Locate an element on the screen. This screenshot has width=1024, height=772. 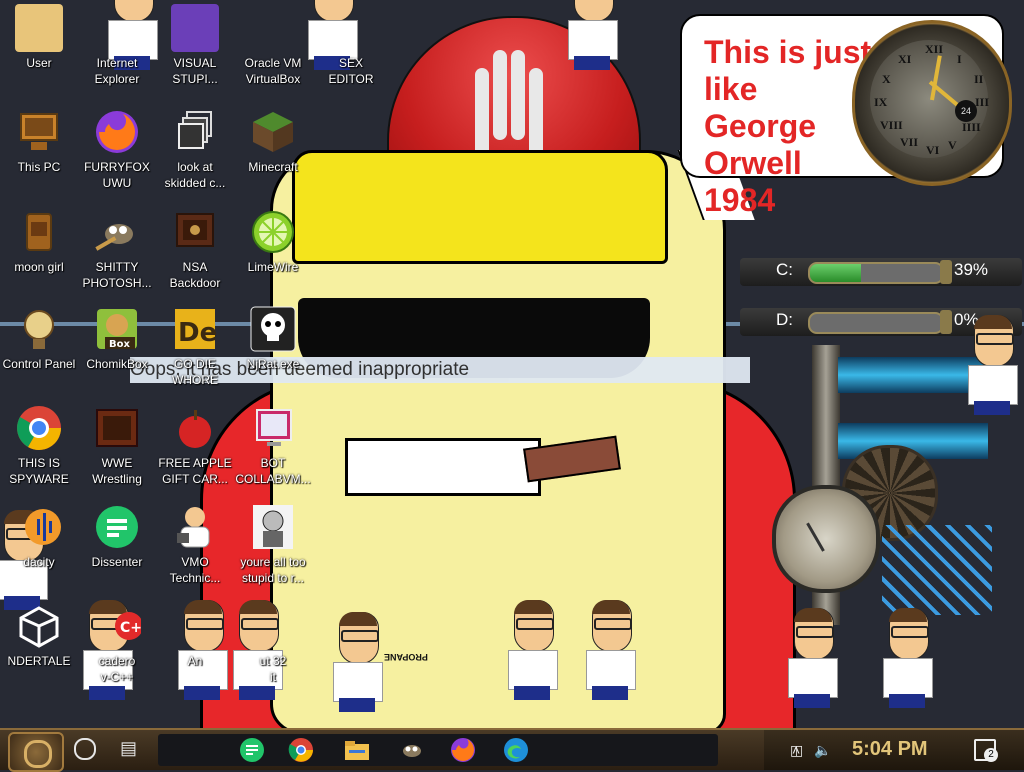
desktop-icon-minecraft: Minecraft is located at coordinates (273, 141).